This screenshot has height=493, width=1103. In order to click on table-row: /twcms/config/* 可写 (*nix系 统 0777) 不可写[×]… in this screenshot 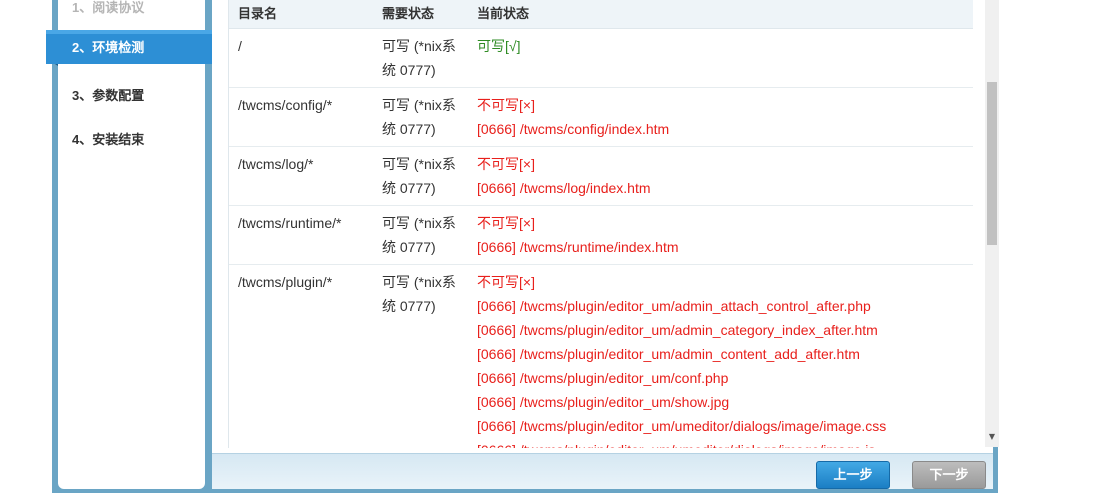, I will do `click(601, 117)`.